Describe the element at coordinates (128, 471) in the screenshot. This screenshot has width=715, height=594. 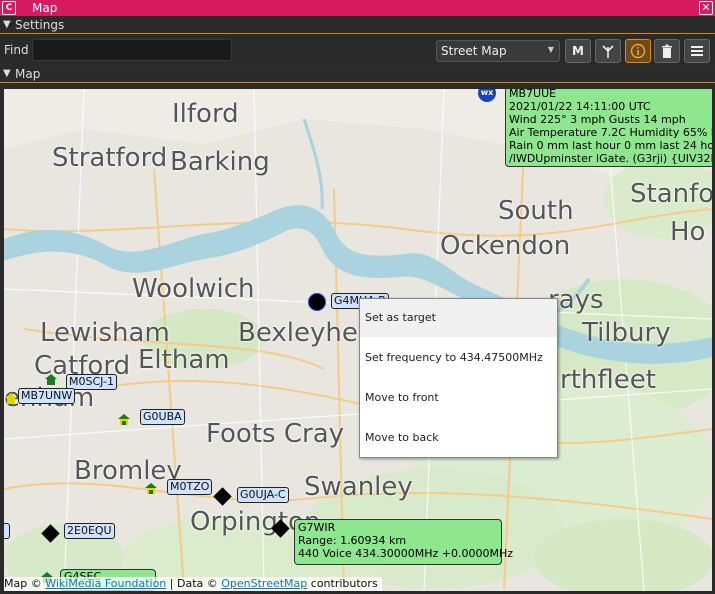
I see `place-bromley: Bromley` at that location.